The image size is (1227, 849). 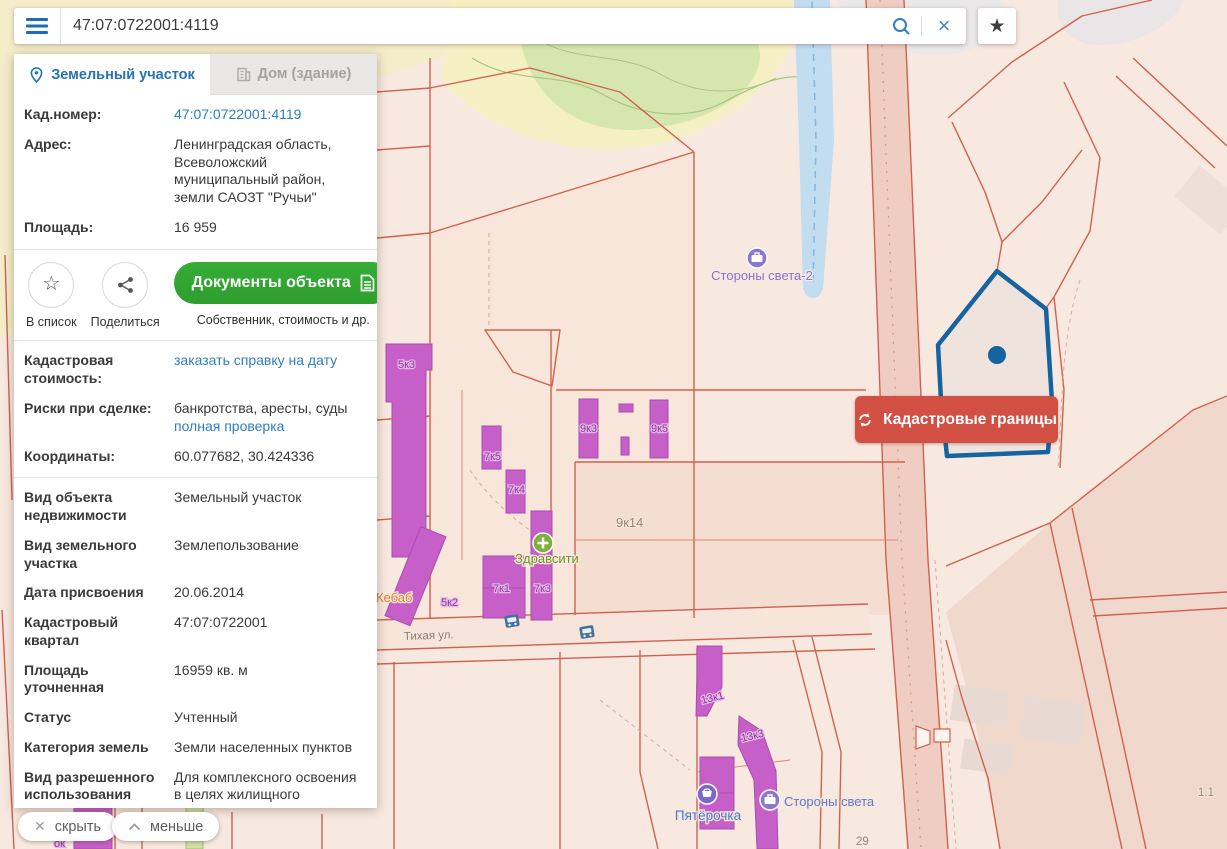 I want to click on poi-label-zdravsiti: Здравсити, so click(x=547, y=558).